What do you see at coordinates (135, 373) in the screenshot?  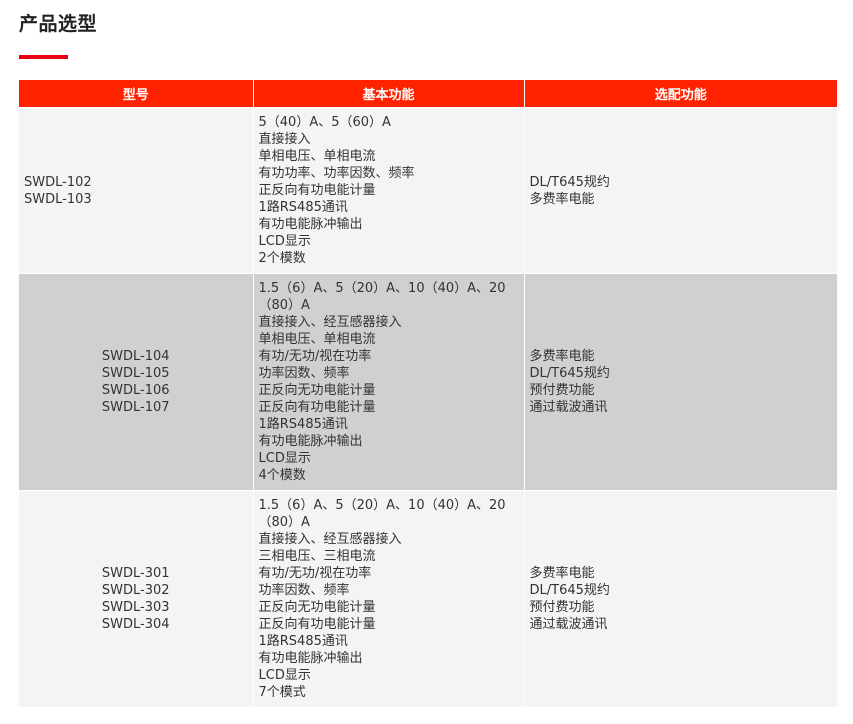 I see `model-name: SWDL-105` at bounding box center [135, 373].